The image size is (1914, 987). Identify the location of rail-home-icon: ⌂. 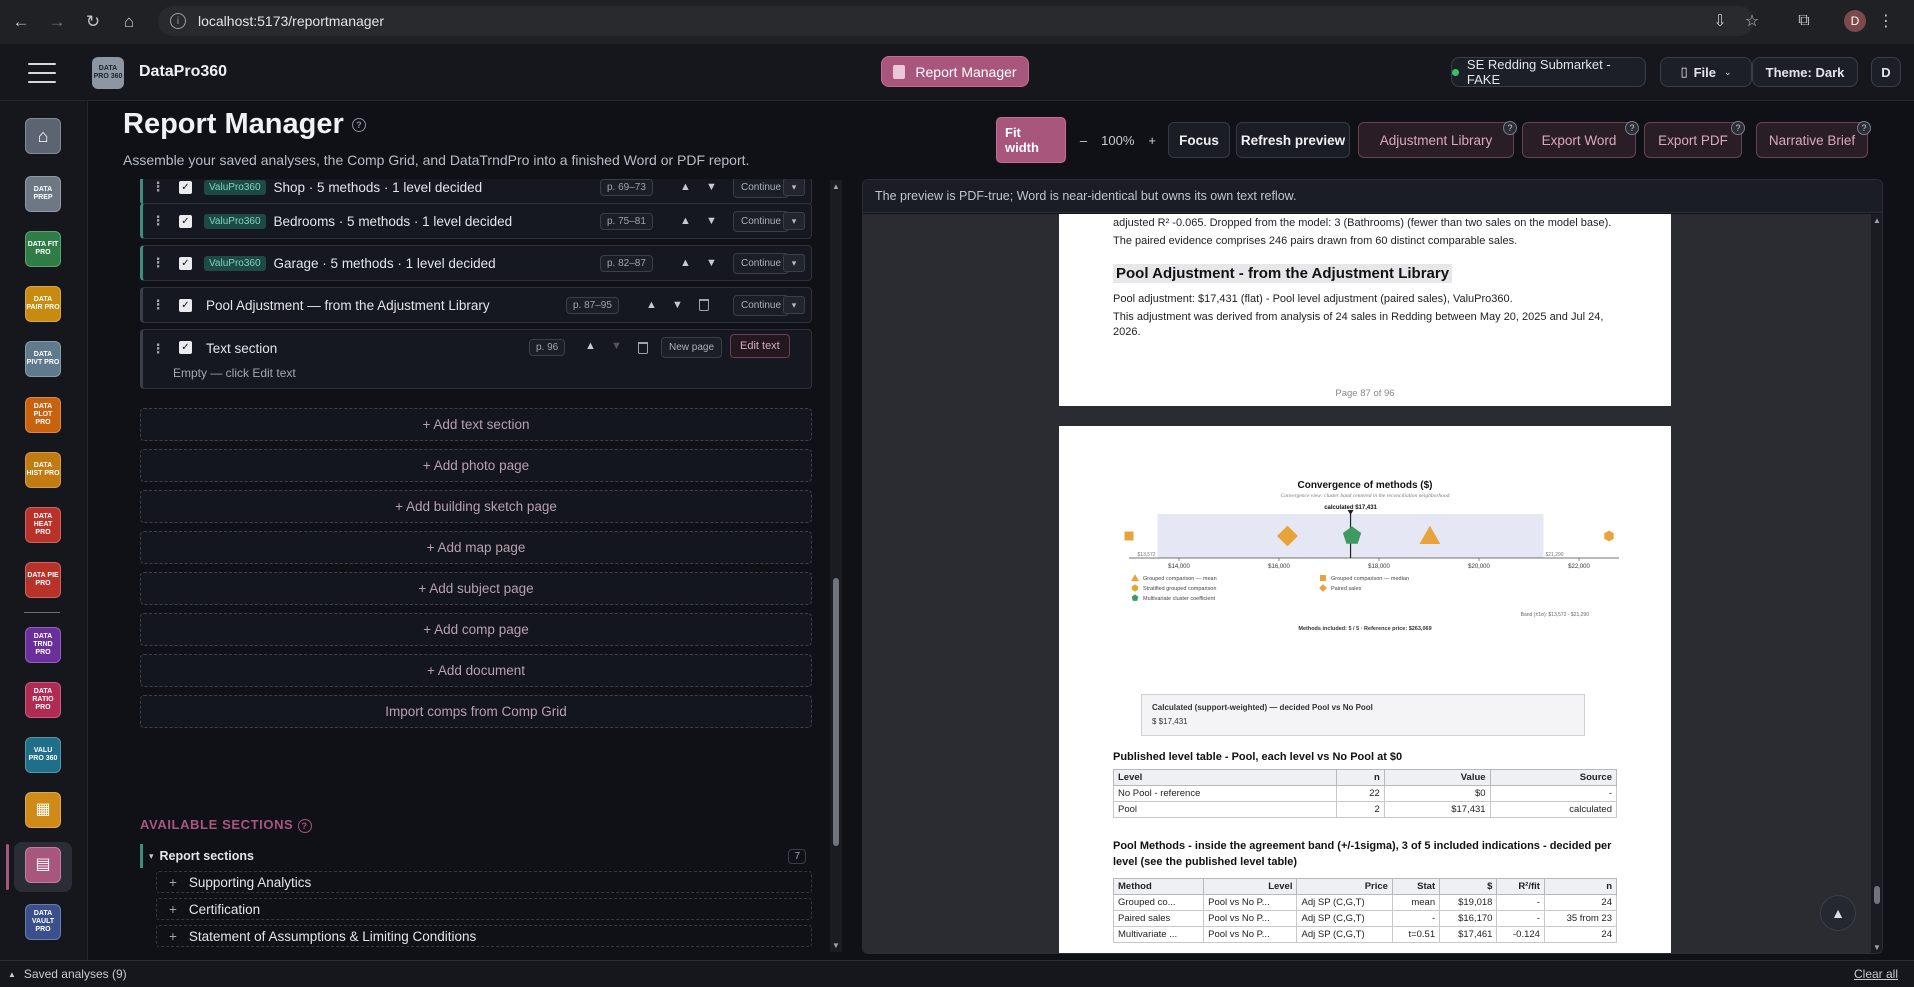
(43, 136).